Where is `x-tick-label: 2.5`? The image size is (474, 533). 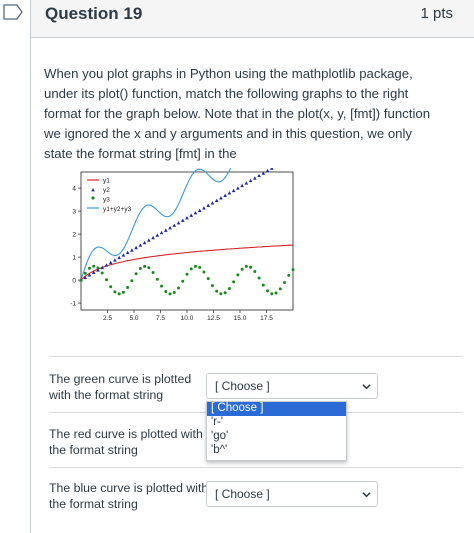 x-tick-label: 2.5 is located at coordinates (107, 318).